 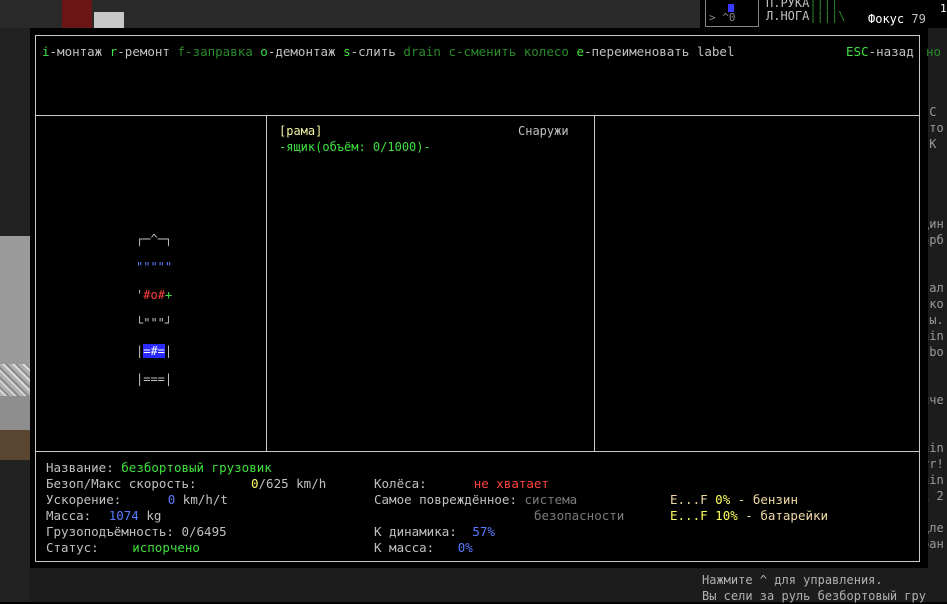 I want to click on hud-mini-char: >, so click(x=712, y=17).